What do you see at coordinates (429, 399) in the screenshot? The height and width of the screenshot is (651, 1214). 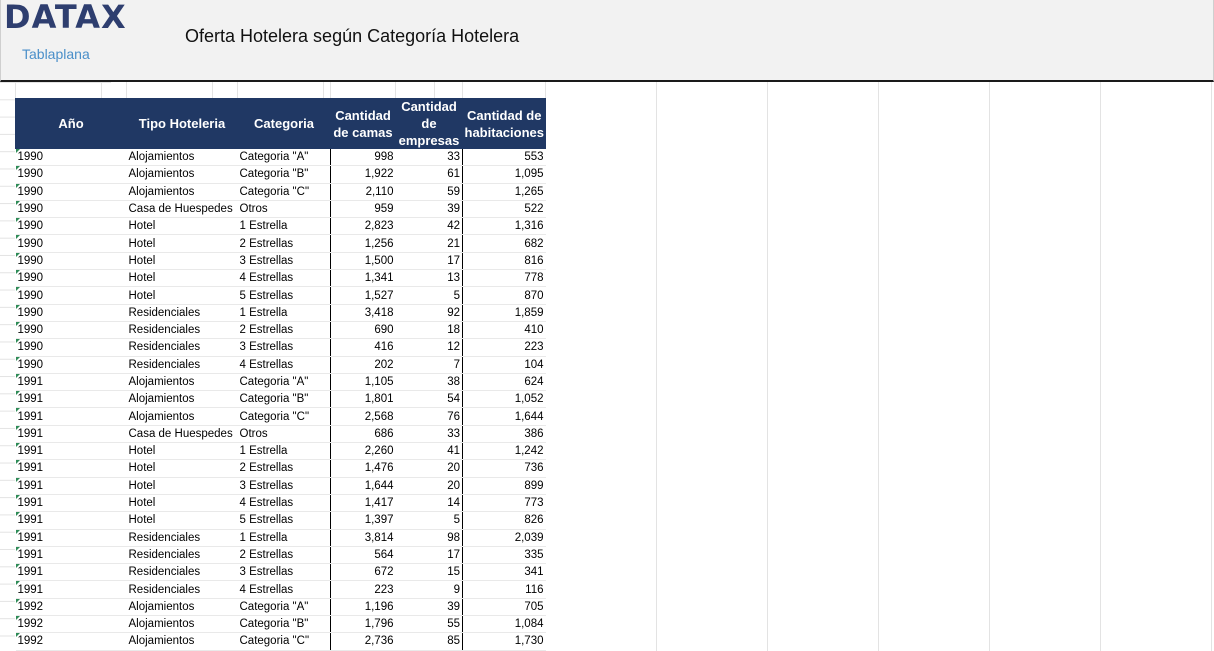 I see `cell-cantidad-empresas: 54` at bounding box center [429, 399].